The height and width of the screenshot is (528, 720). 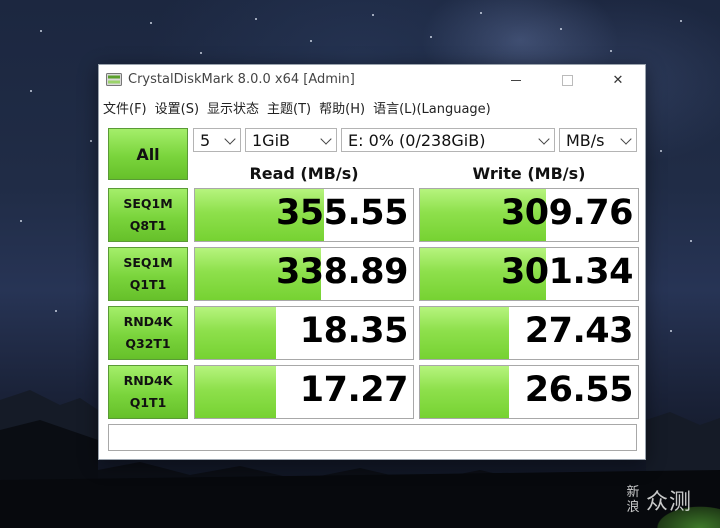 What do you see at coordinates (585, 140) in the screenshot?
I see `unit-value: MB/s` at bounding box center [585, 140].